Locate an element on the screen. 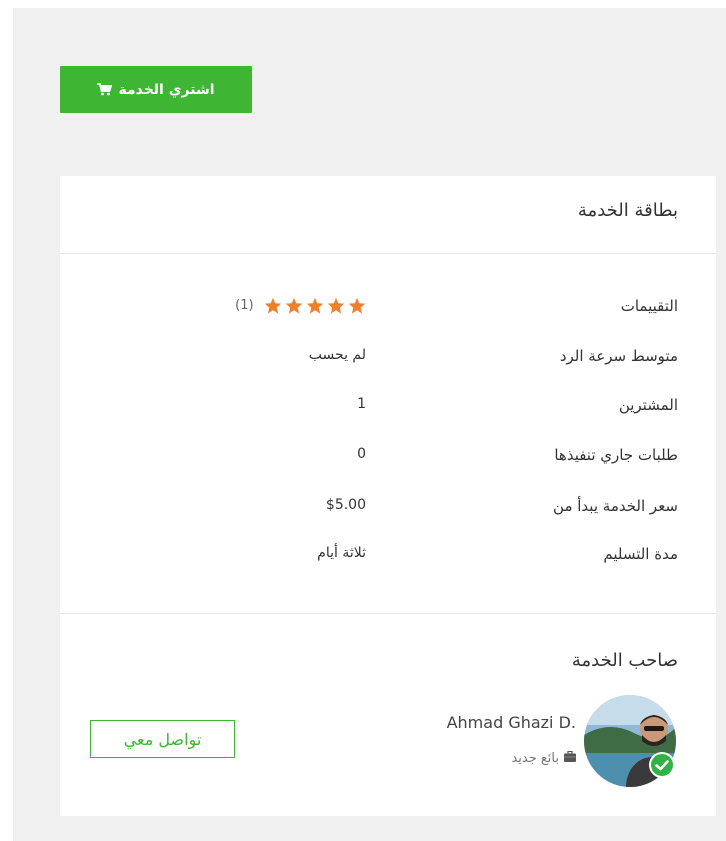 This screenshot has height=841, width=726. stat-label: طلبات جاري تنفيذها is located at coordinates (616, 455).